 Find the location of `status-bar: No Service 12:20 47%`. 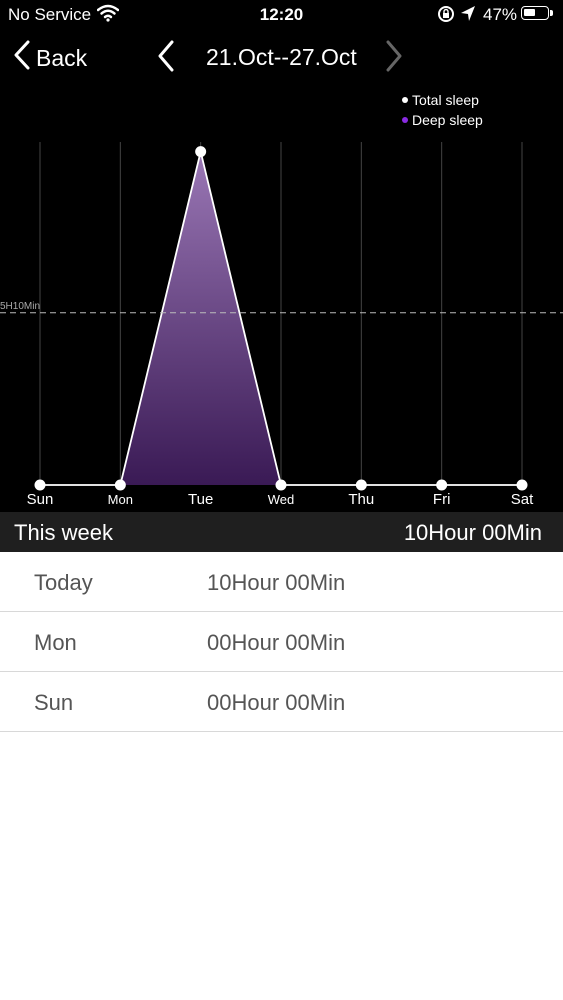

status-bar: No Service 12:20 47% is located at coordinates (281, 15).